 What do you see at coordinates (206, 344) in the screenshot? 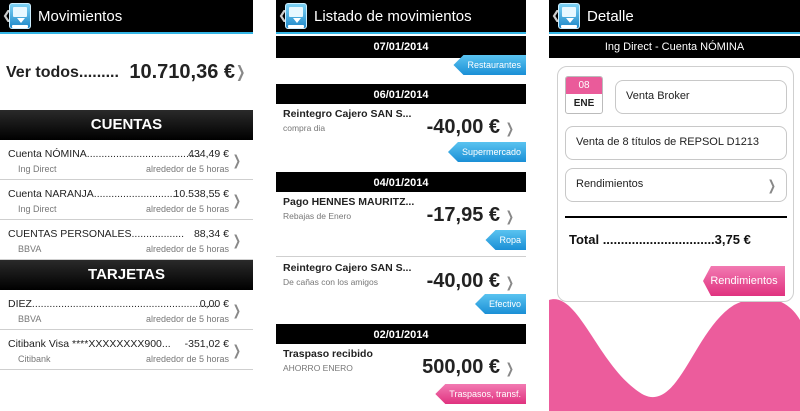
I see `card-balance: -351,02 €` at bounding box center [206, 344].